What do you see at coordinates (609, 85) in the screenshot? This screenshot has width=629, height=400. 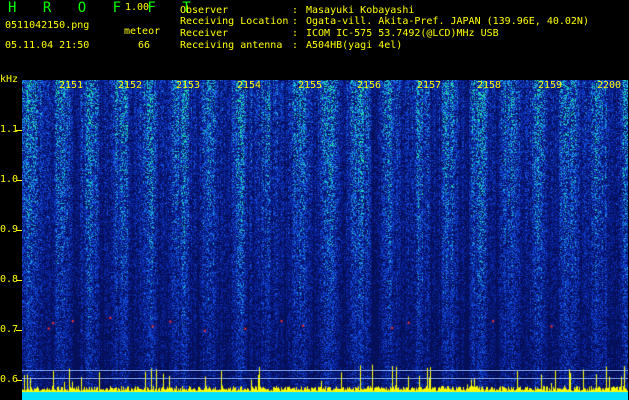 I see `x-tick-label-2200: 2200` at bounding box center [609, 85].